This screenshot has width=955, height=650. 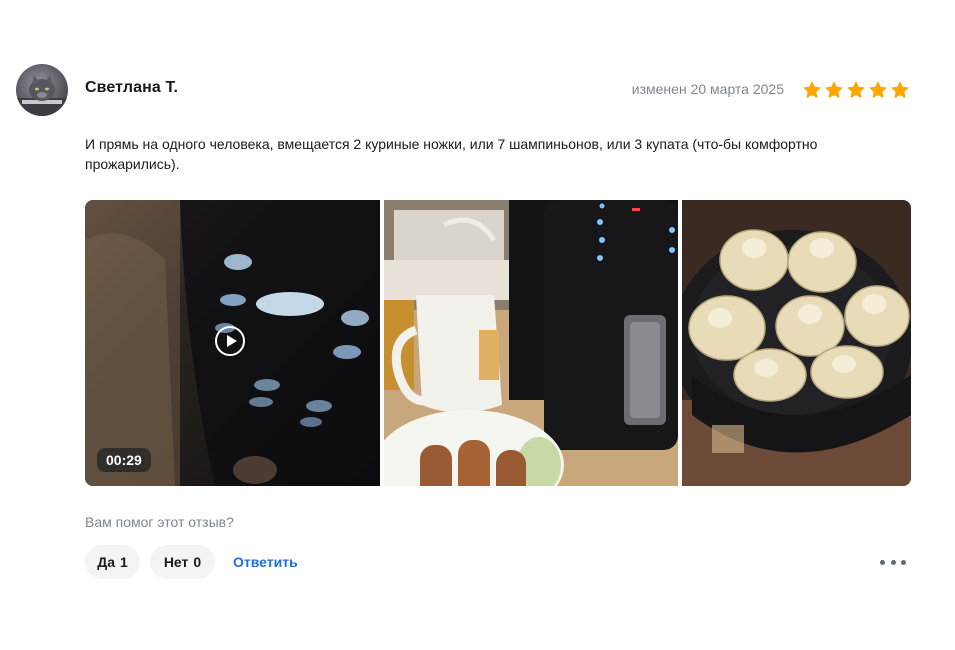 I want to click on photo-airfryer-sausages, so click(x=531, y=343).